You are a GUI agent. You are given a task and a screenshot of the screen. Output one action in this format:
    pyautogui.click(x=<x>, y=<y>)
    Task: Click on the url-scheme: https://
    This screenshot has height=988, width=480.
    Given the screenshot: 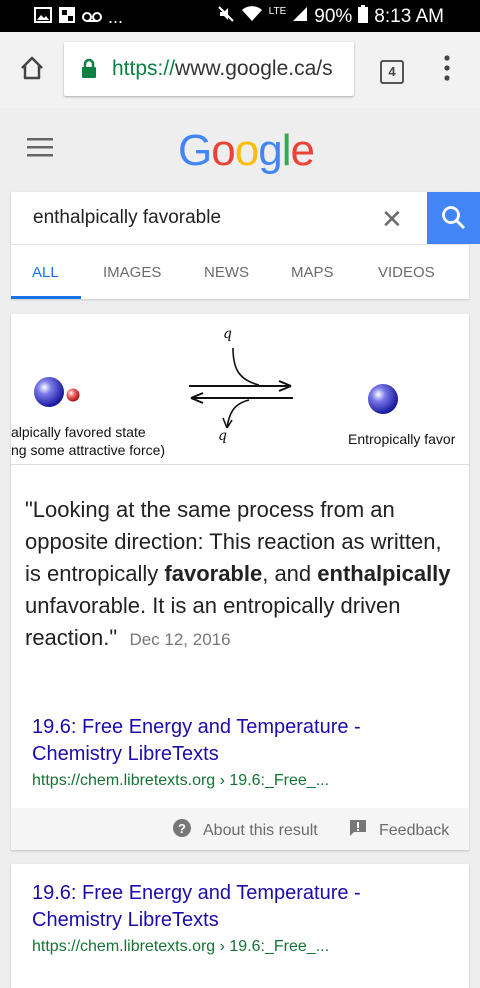 What is the action you would take?
    pyautogui.click(x=144, y=68)
    